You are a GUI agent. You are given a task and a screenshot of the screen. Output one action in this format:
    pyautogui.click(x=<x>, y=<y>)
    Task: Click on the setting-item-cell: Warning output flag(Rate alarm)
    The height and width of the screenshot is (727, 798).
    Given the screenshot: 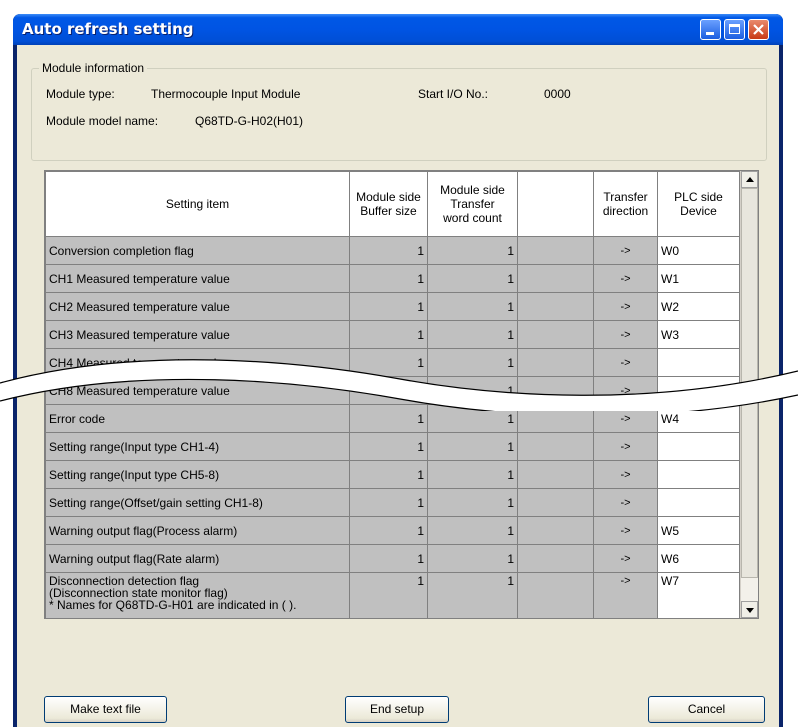 What is the action you would take?
    pyautogui.click(x=197, y=558)
    